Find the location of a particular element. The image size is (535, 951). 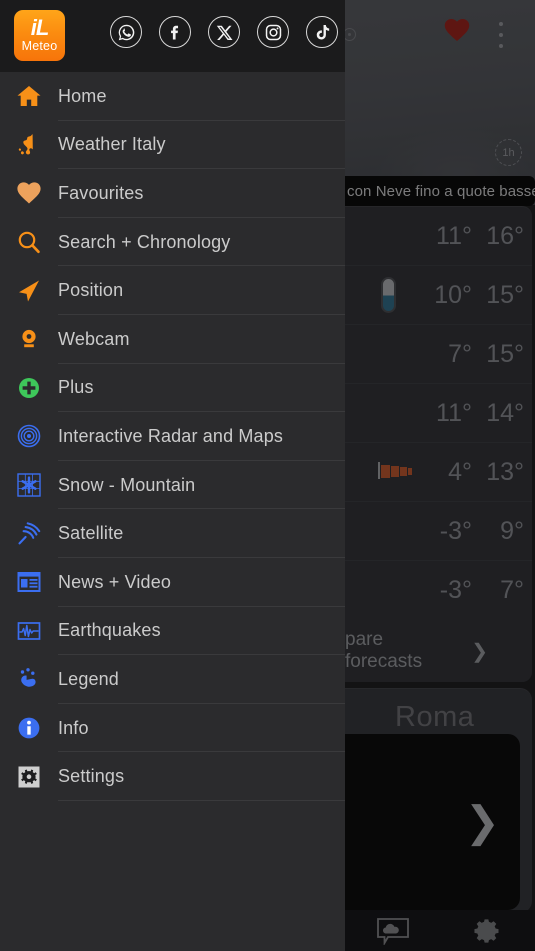

weather-alert-banner: con Neve fino a quote basse is located at coordinates (440, 191).